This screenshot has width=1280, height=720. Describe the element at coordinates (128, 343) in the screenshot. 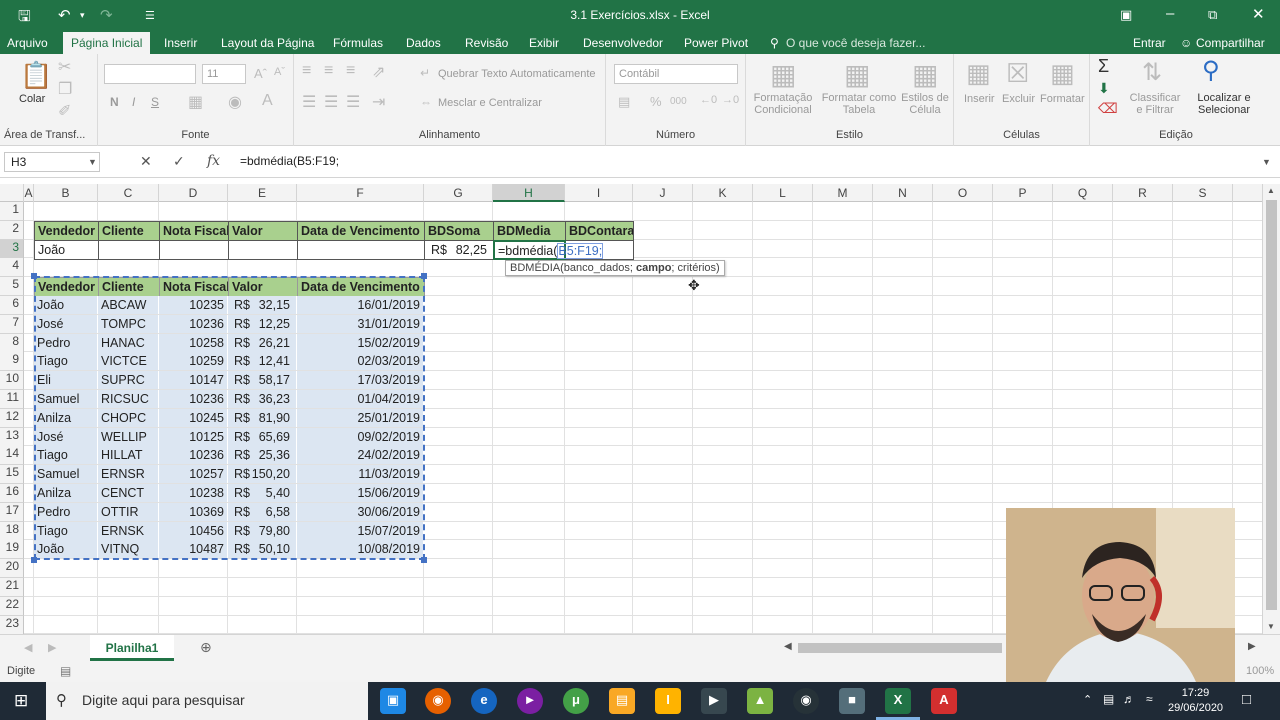

I see `table-cell: HANAC` at that location.